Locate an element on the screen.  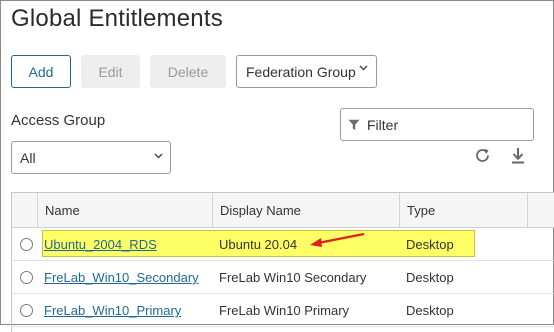
column-header-type: Type is located at coordinates (463, 210).